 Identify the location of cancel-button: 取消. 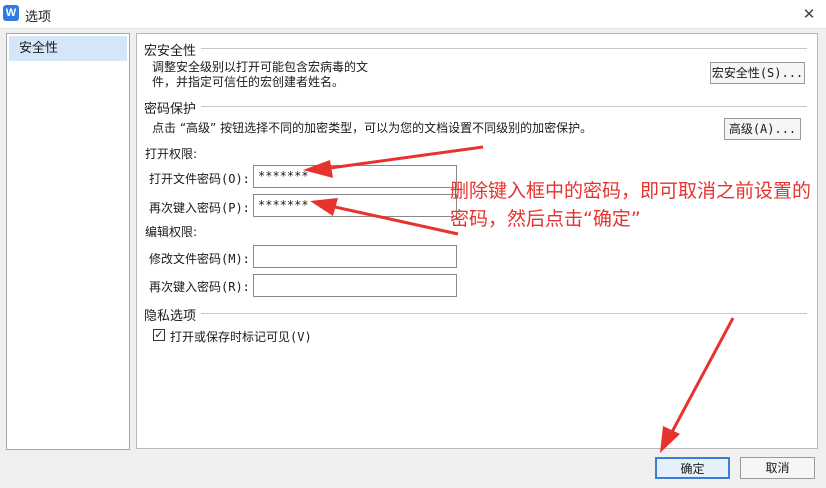
(777, 468).